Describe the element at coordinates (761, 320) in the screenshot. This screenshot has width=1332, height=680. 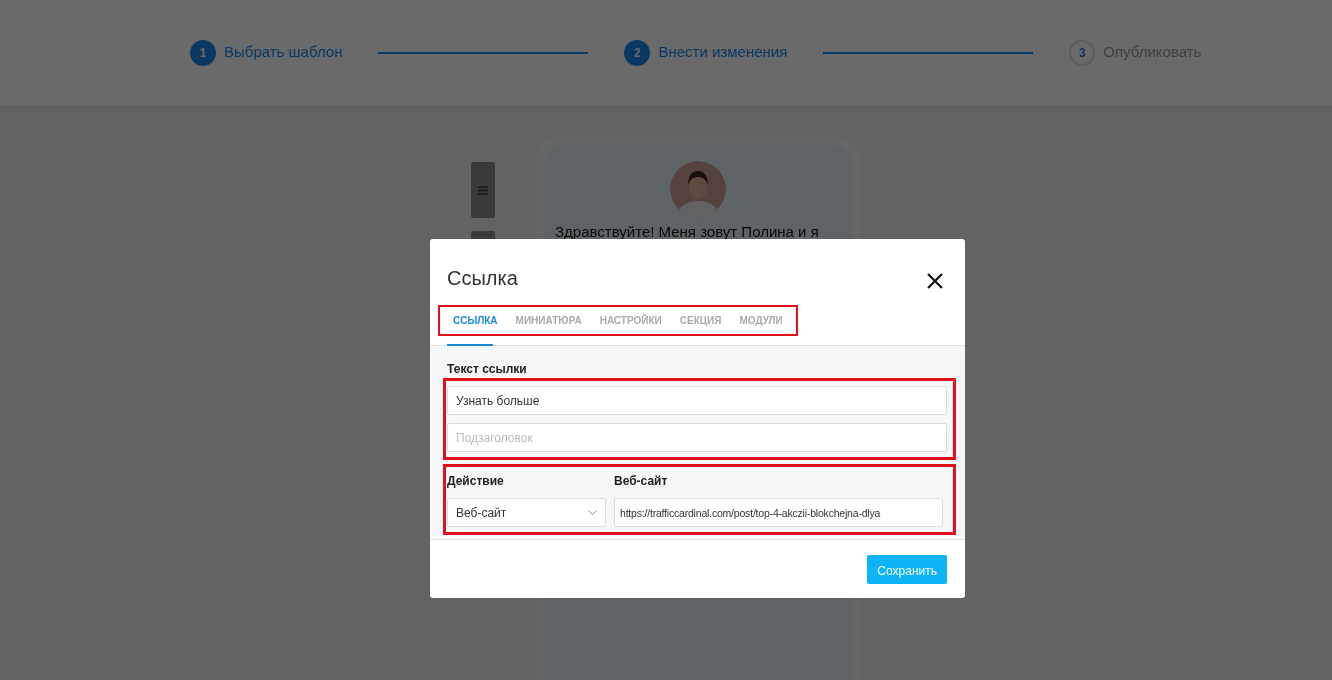
I see `tab: МОДУЛИ` at that location.